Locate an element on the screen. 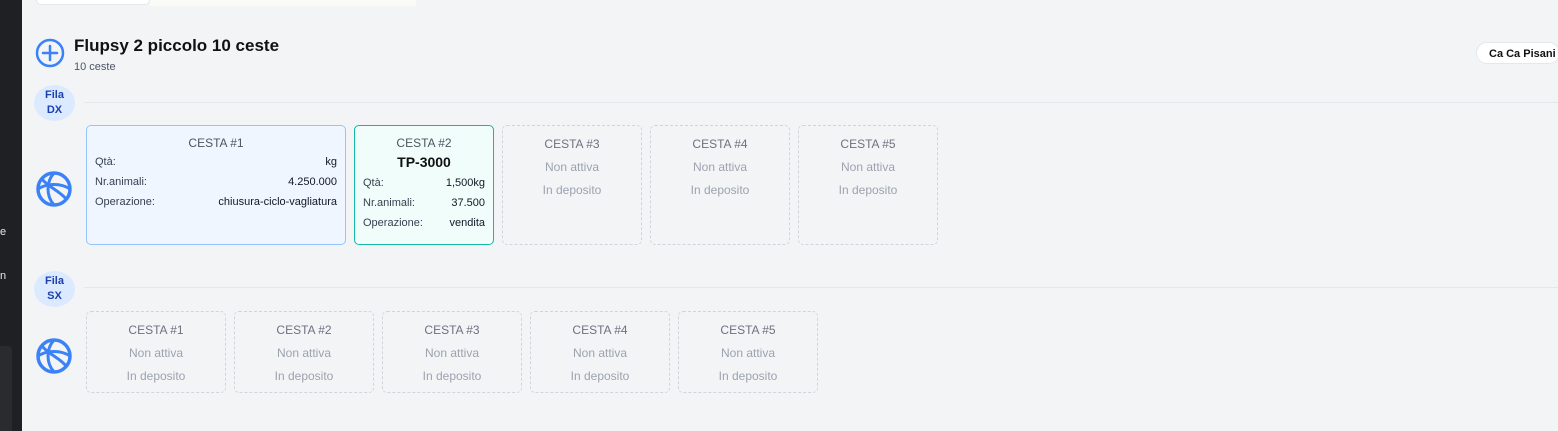  field-value: 37.500 is located at coordinates (468, 203).